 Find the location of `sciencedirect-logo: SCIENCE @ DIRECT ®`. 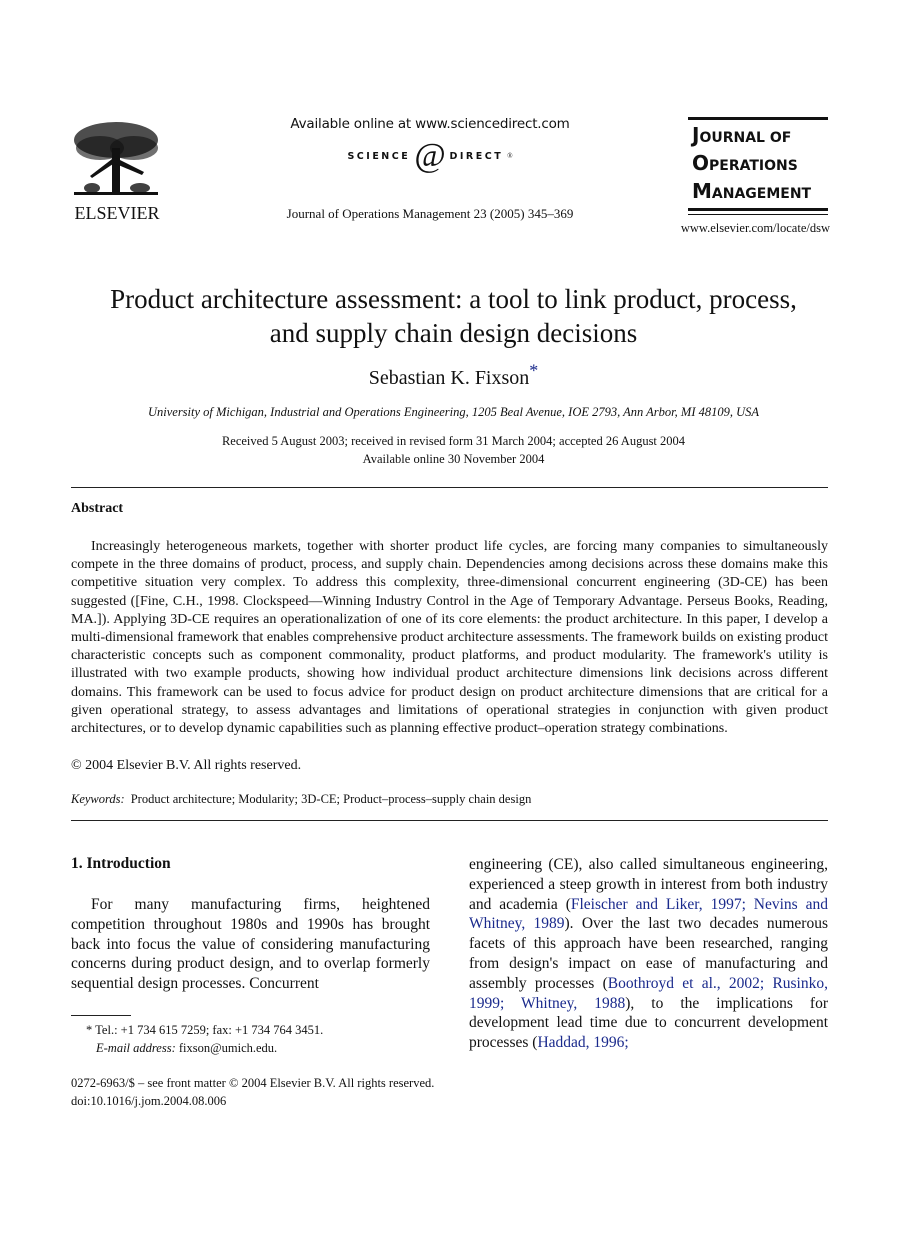

sciencedirect-logo: SCIENCE @ DIRECT ® is located at coordinates (430, 156).